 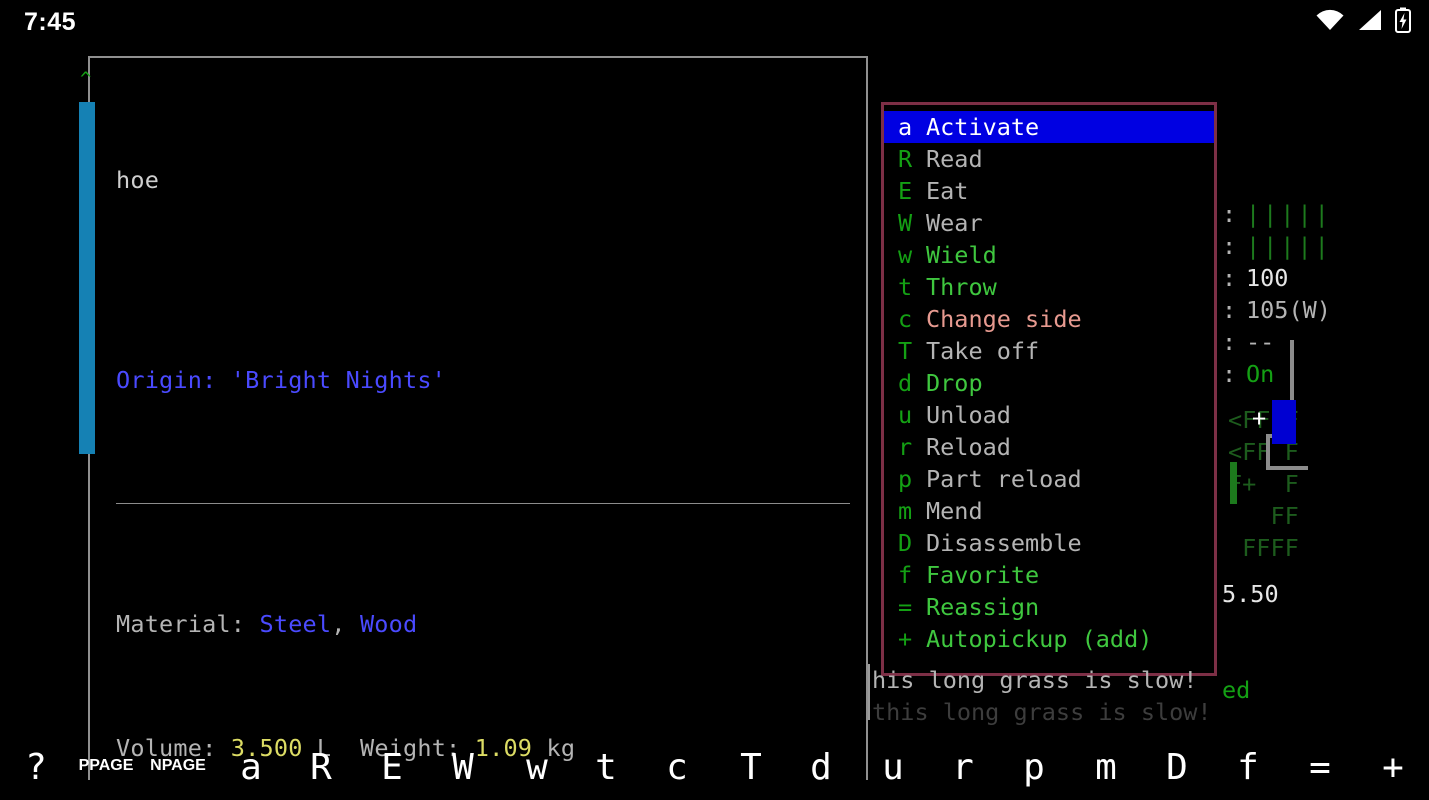 I want to click on key-w: w, so click(x=537, y=768).